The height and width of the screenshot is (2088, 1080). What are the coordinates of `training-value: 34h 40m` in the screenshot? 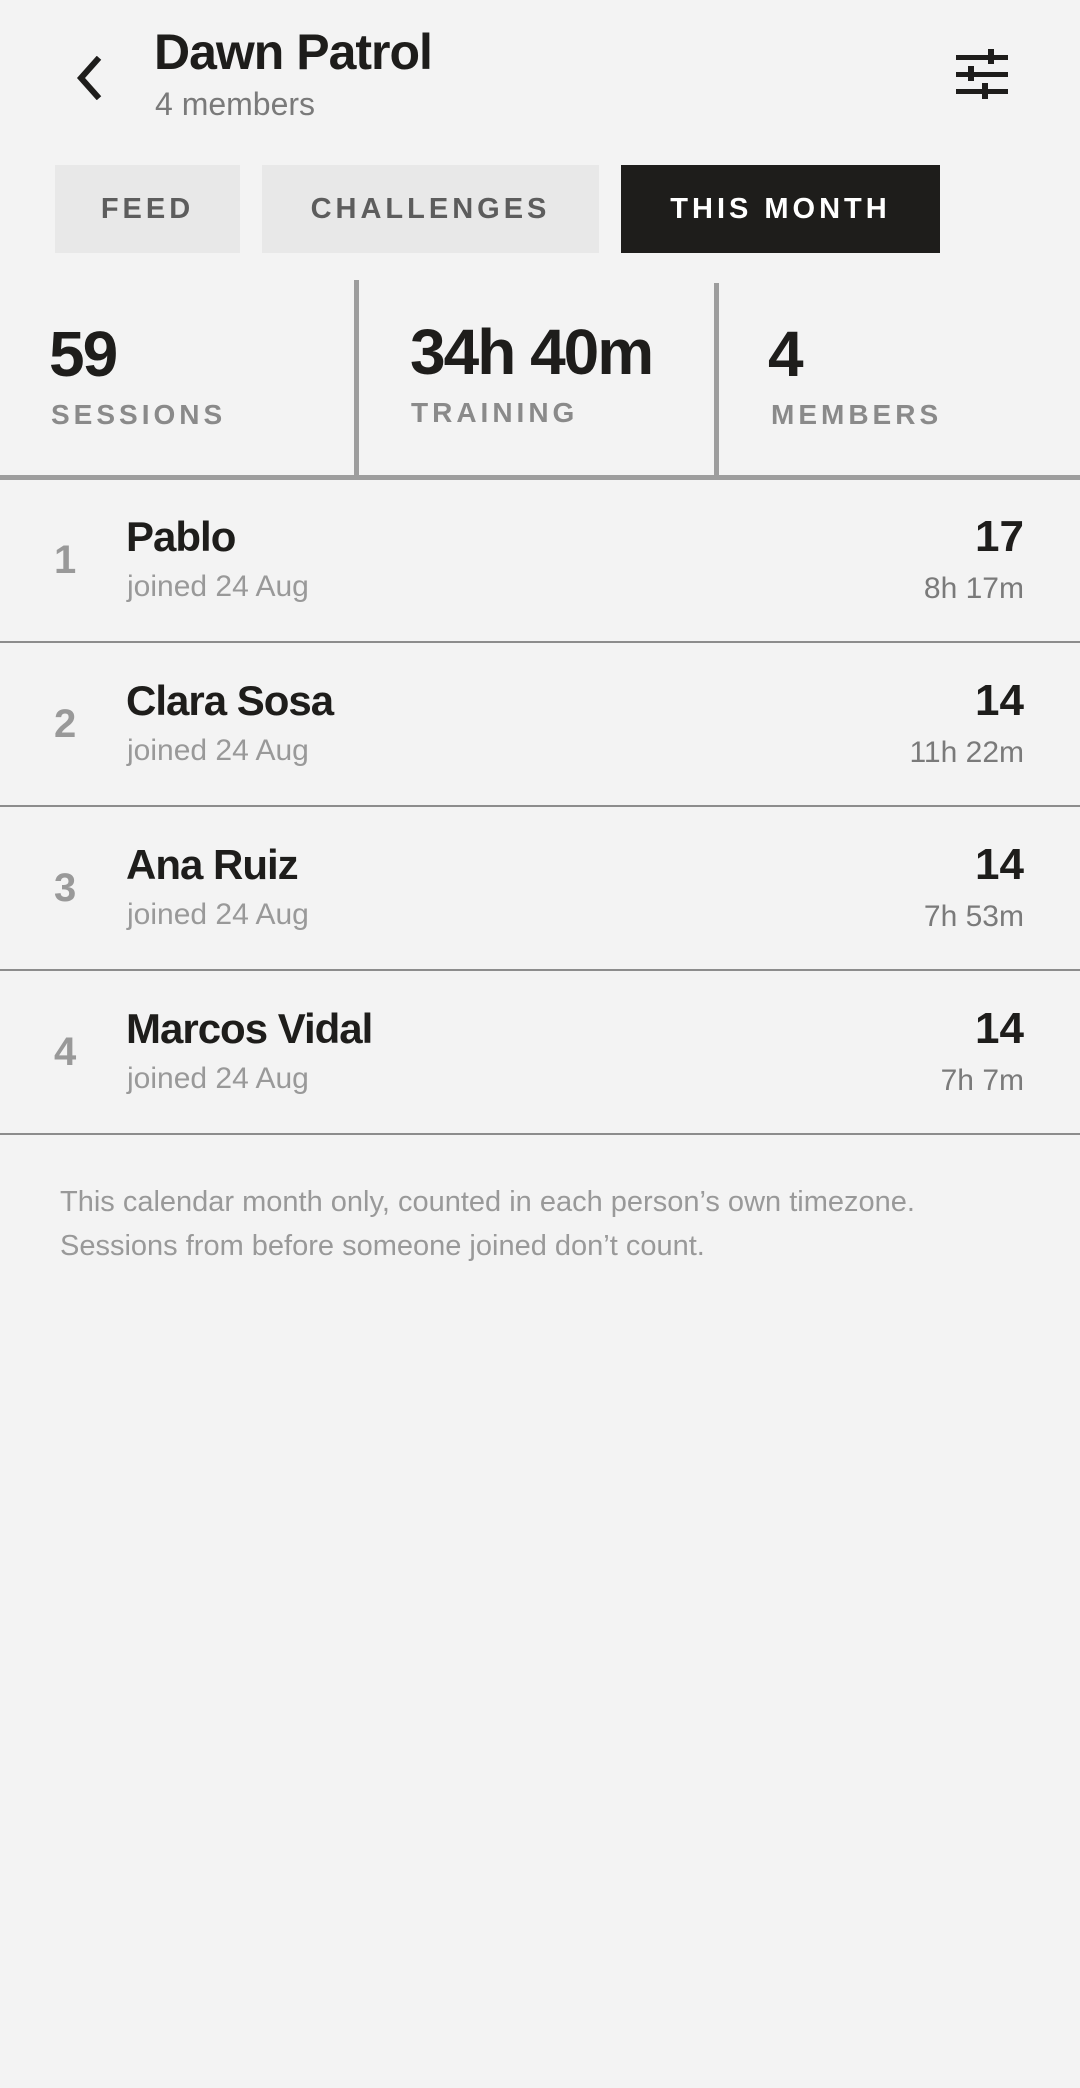 It's located at (532, 352).